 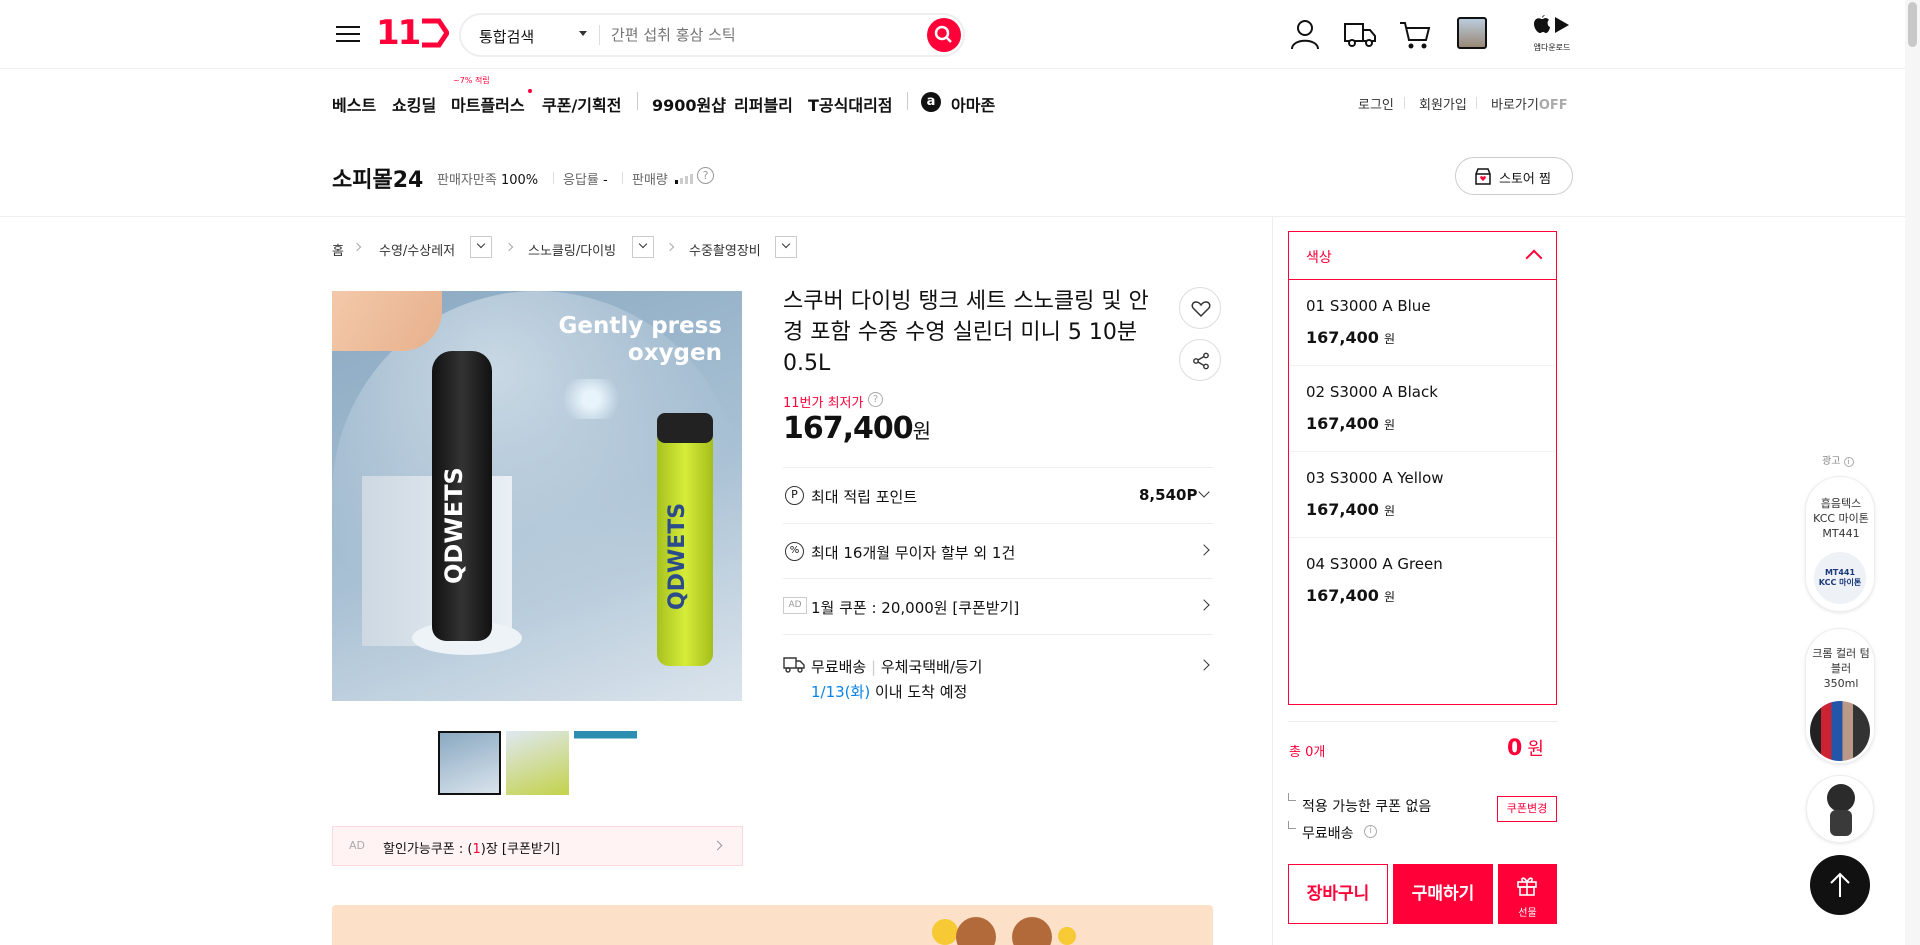 What do you see at coordinates (1307, 752) in the screenshot?
I see `total-count: 총 0개` at bounding box center [1307, 752].